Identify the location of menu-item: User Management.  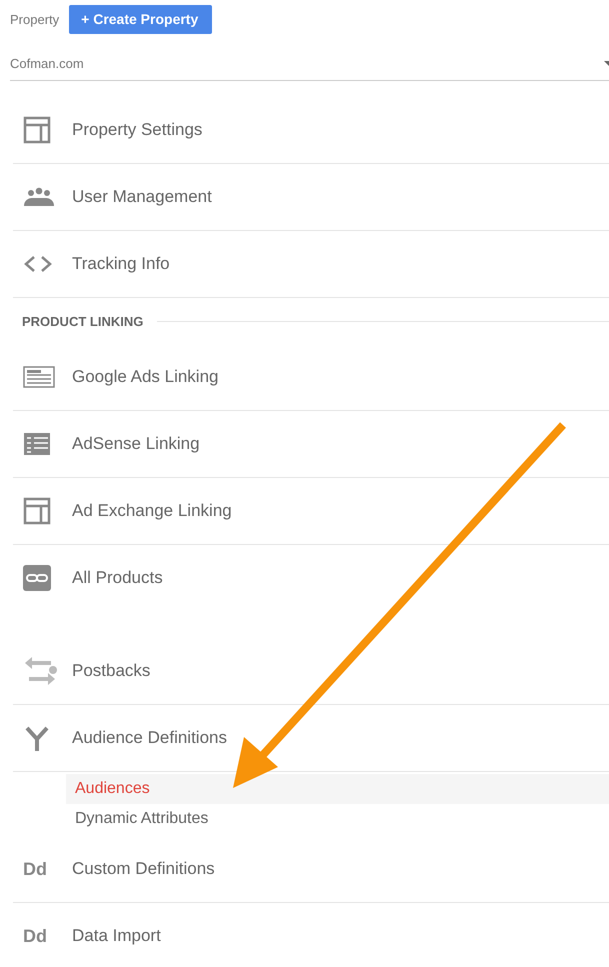
(311, 196).